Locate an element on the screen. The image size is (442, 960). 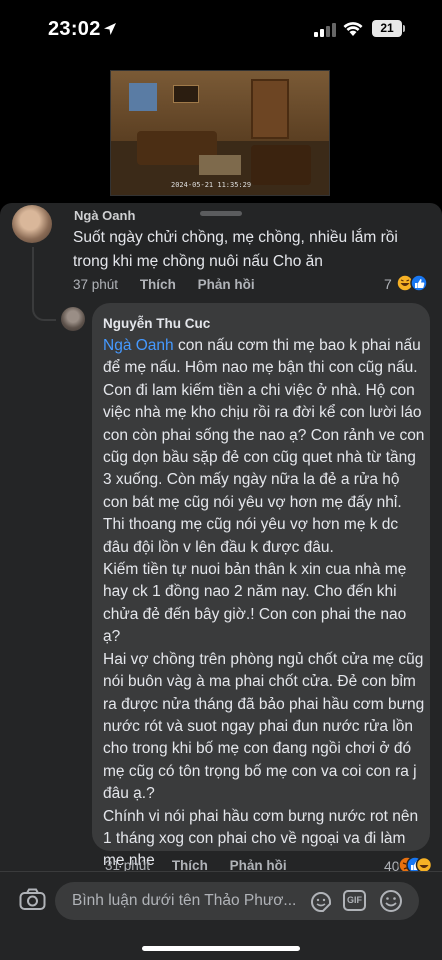
comment-actions: 37 phút Thích Phản hồi is located at coordinates (173, 284).